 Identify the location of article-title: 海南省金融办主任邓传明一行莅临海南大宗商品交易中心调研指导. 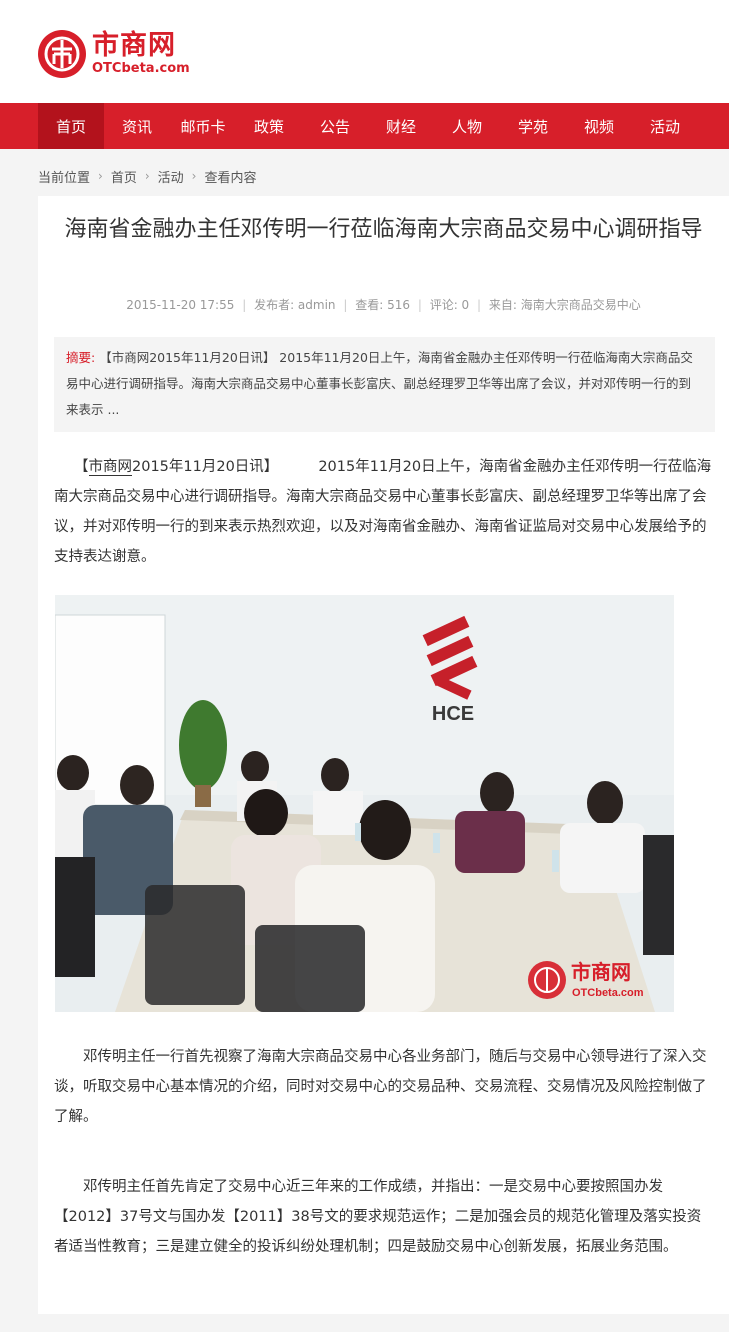
(383, 229).